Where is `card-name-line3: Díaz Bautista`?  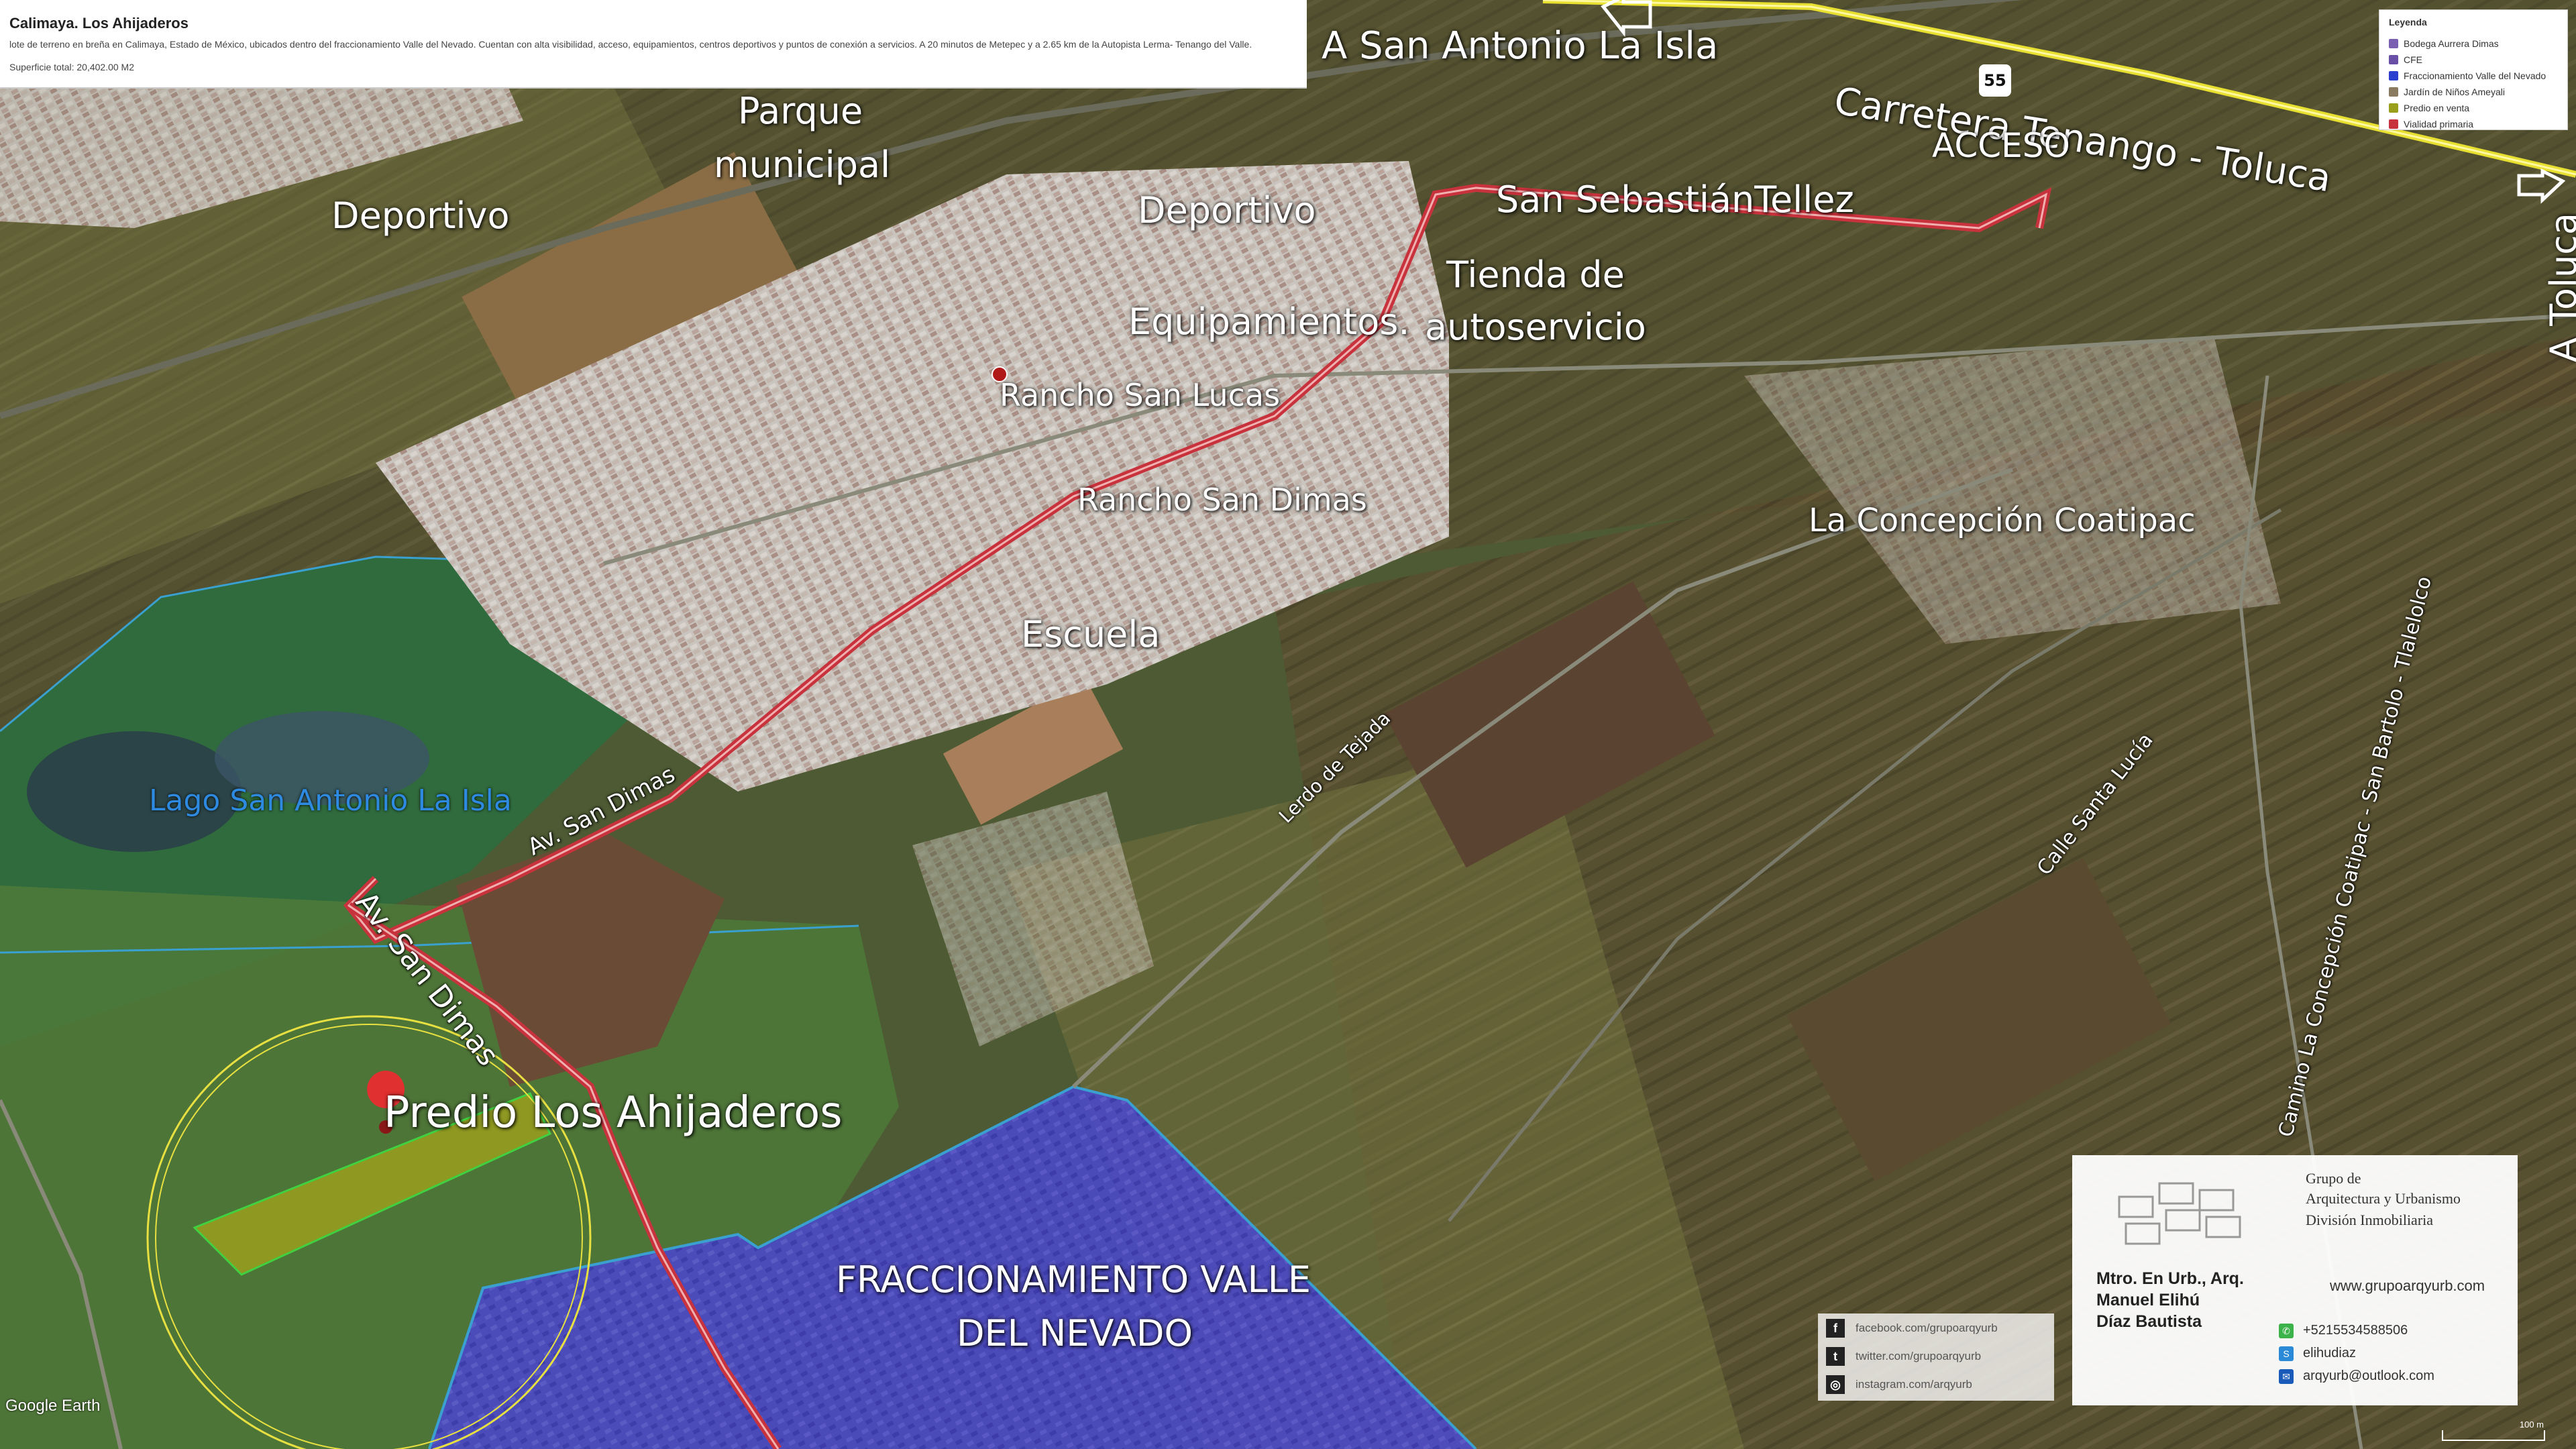
card-name-line3: Díaz Bautista is located at coordinates (2149, 1321).